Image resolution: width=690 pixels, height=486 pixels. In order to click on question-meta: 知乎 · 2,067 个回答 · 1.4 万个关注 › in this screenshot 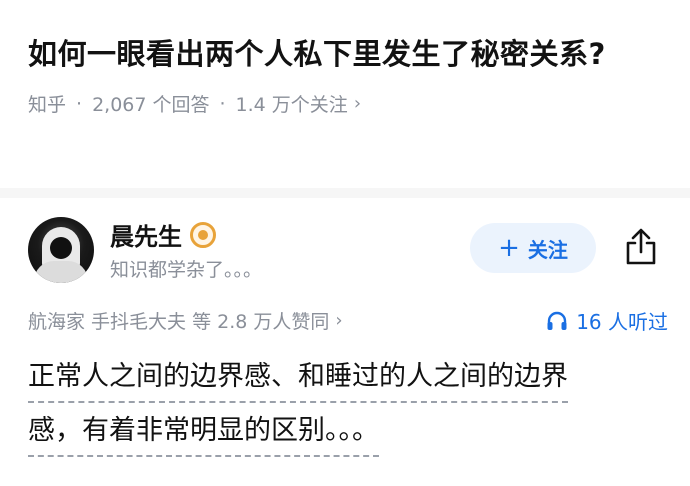, I will do `click(338, 103)`.